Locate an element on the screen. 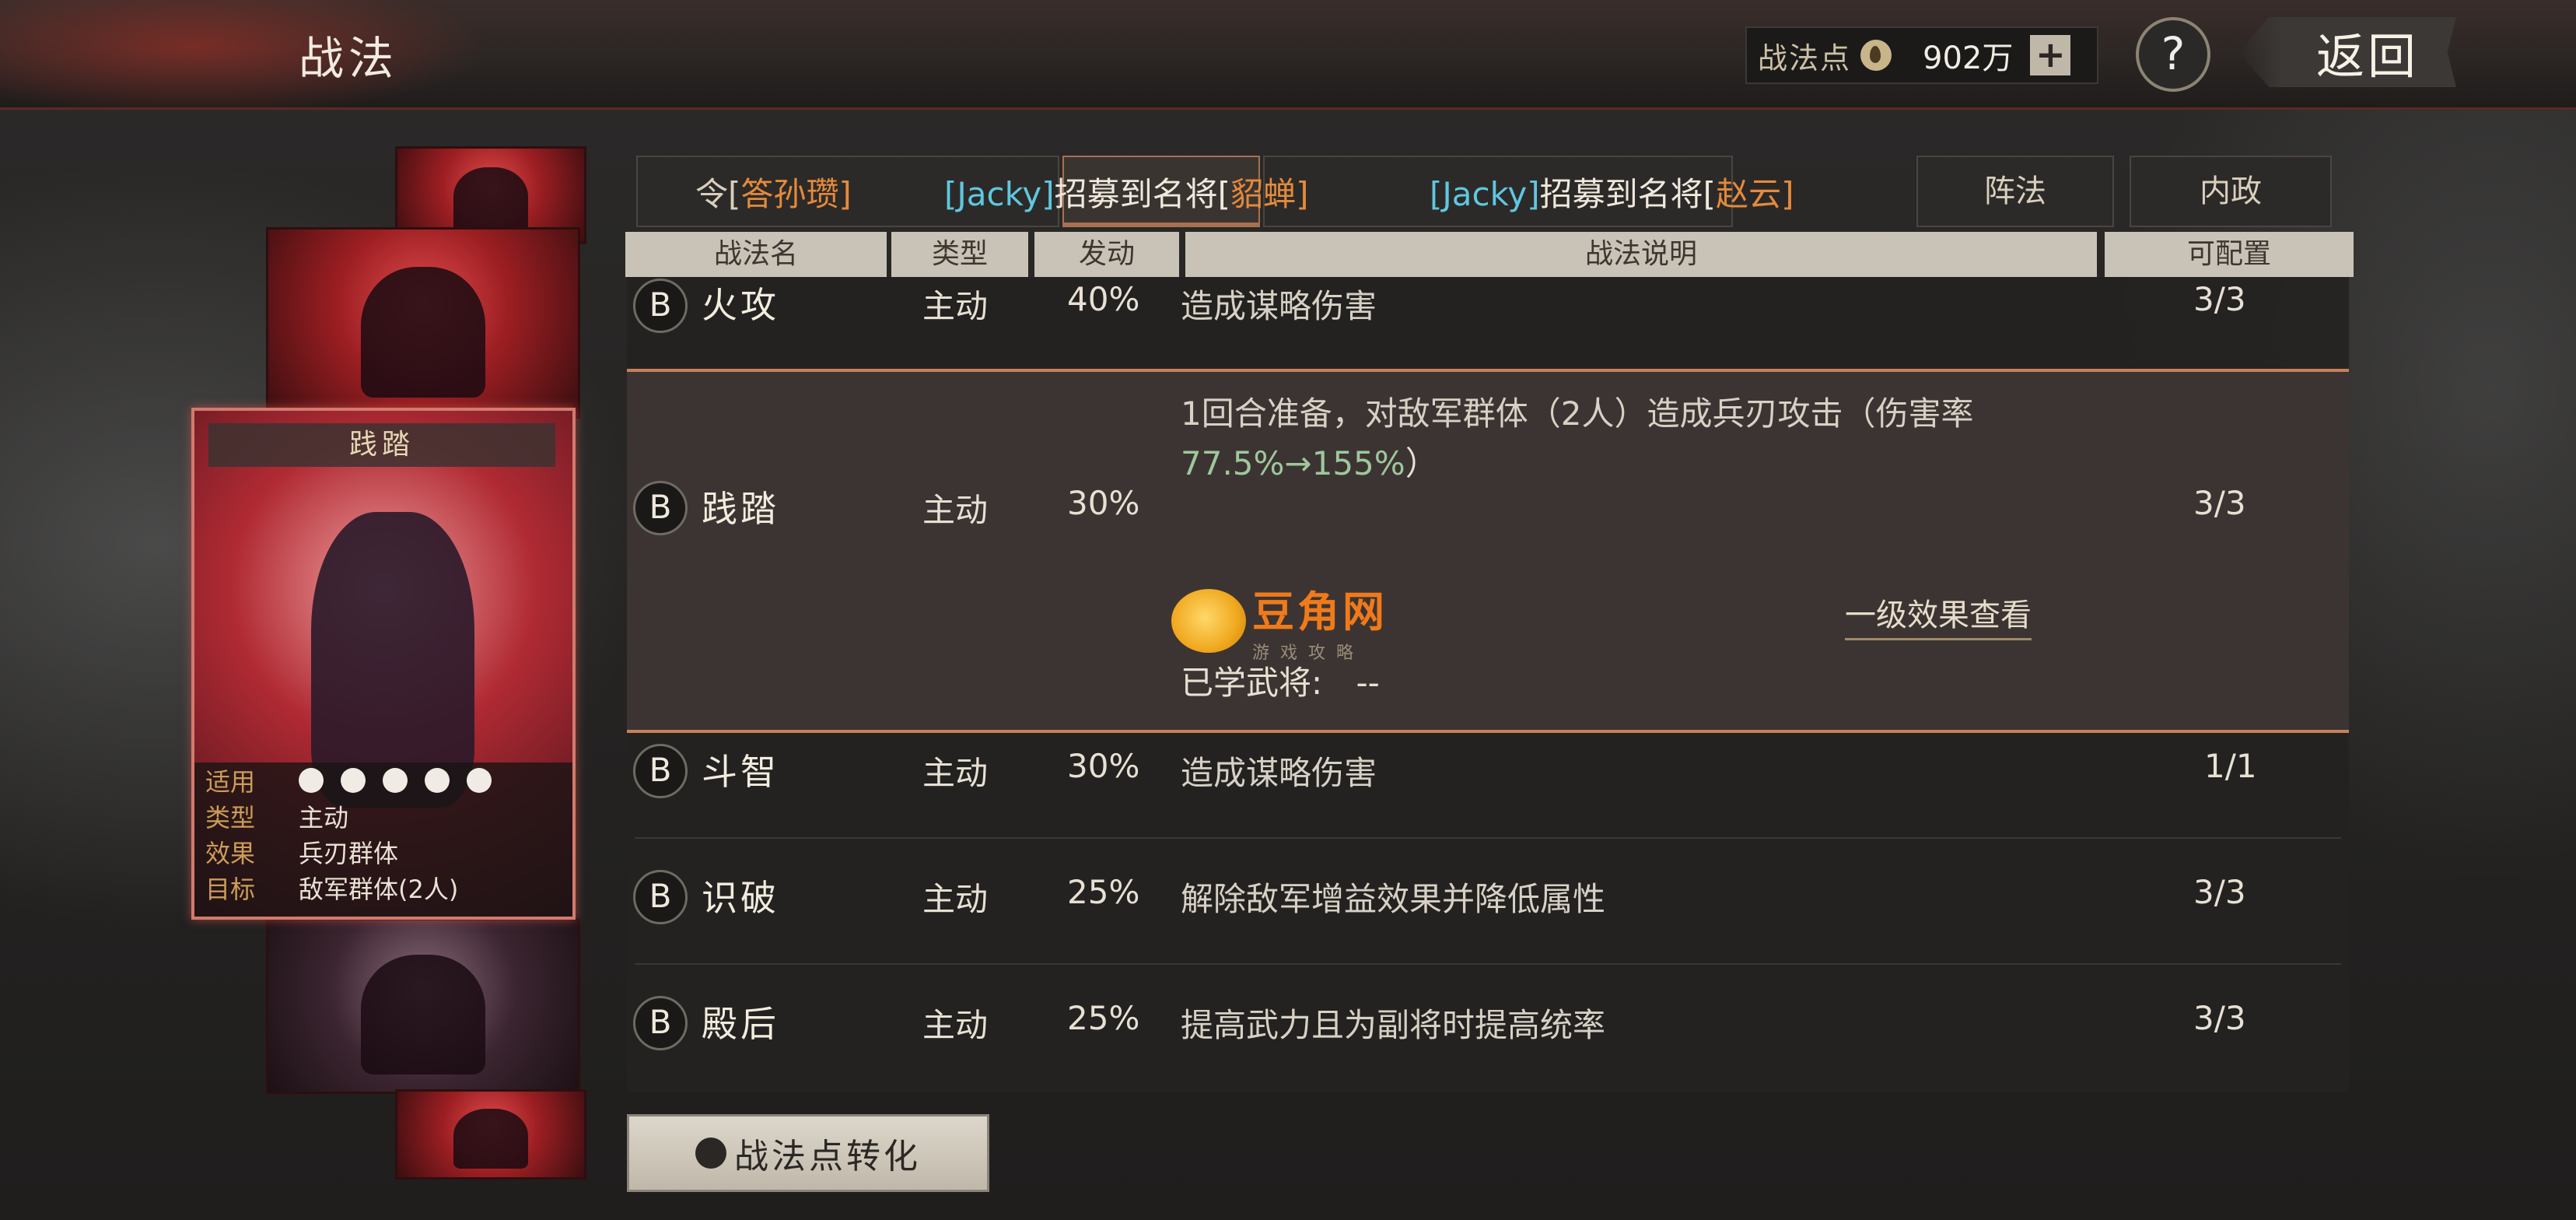 This screenshot has width=2576, height=1220. effect-view-link: 一级效果查看 is located at coordinates (1939, 615).